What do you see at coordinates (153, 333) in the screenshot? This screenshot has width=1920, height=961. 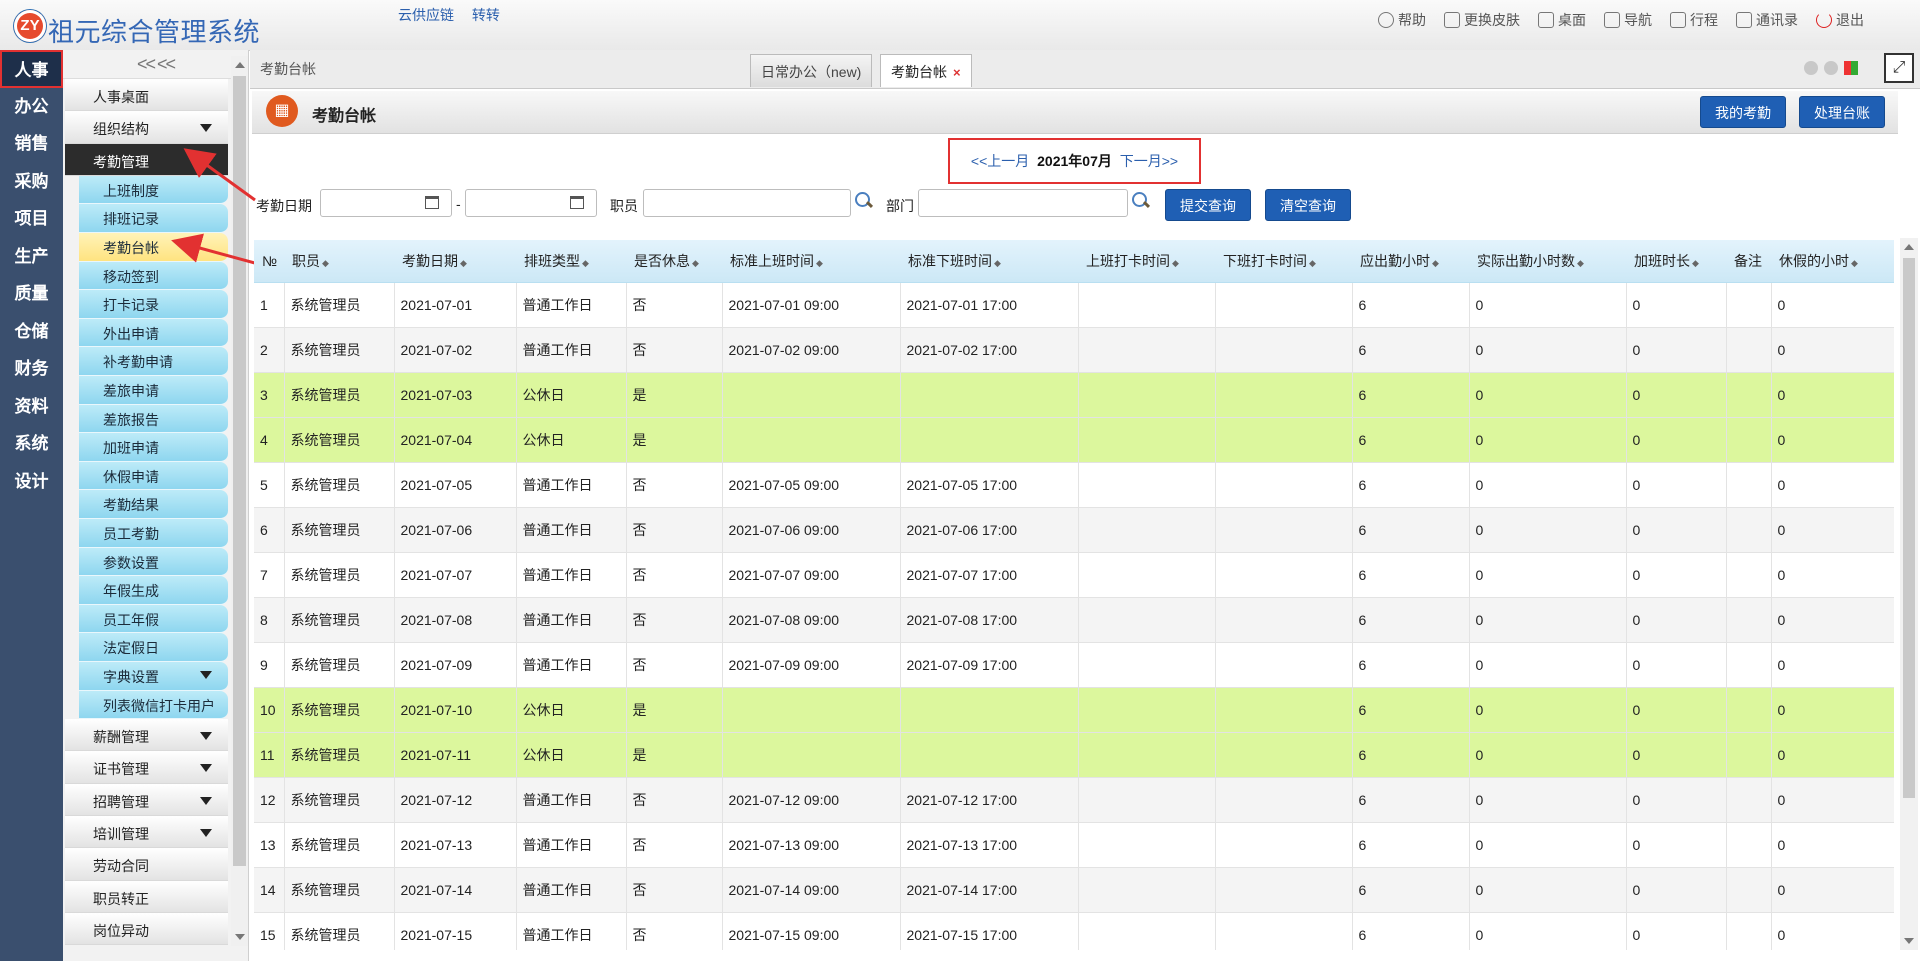 I see `menu-item: 外出申请` at bounding box center [153, 333].